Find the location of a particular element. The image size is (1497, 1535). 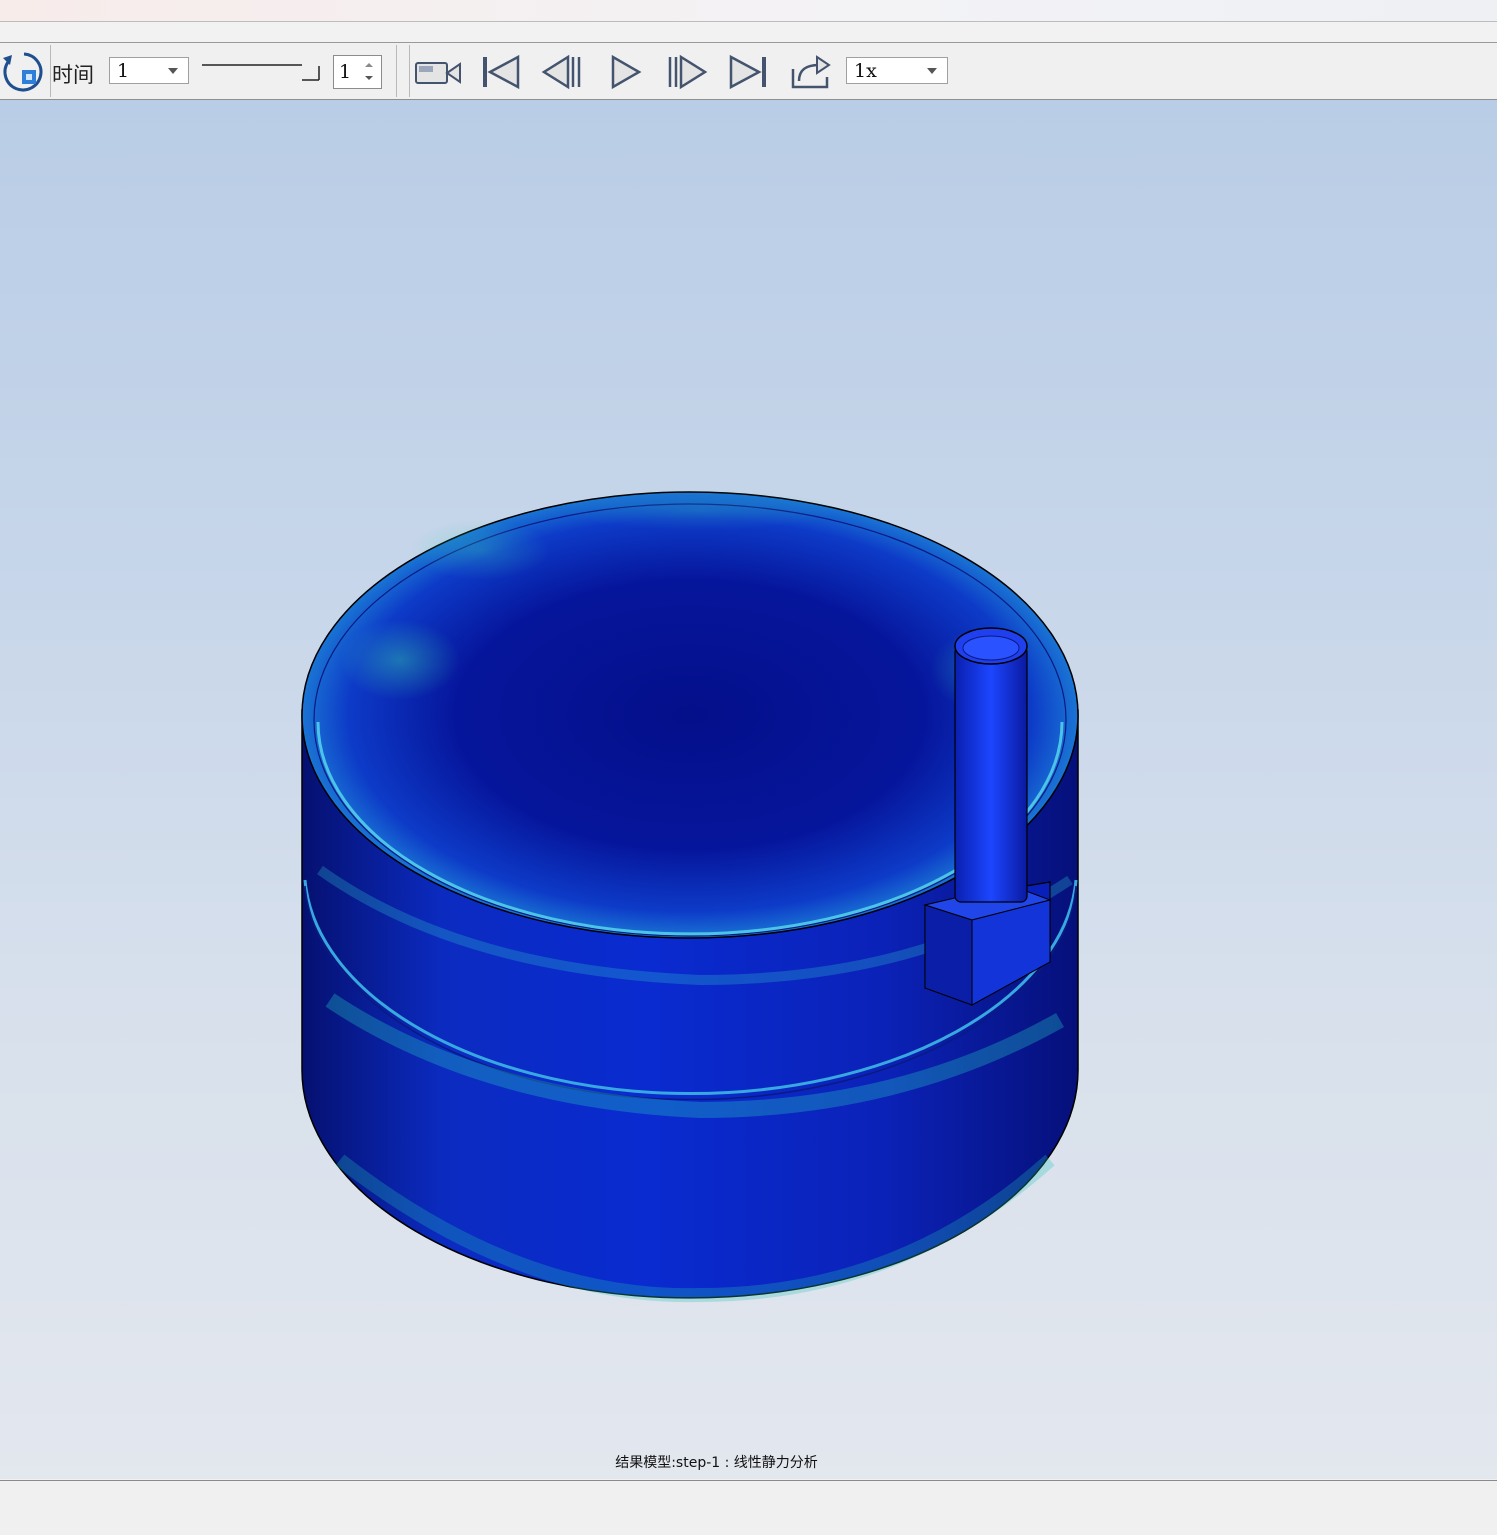

status-bar is located at coordinates (748, 1507).